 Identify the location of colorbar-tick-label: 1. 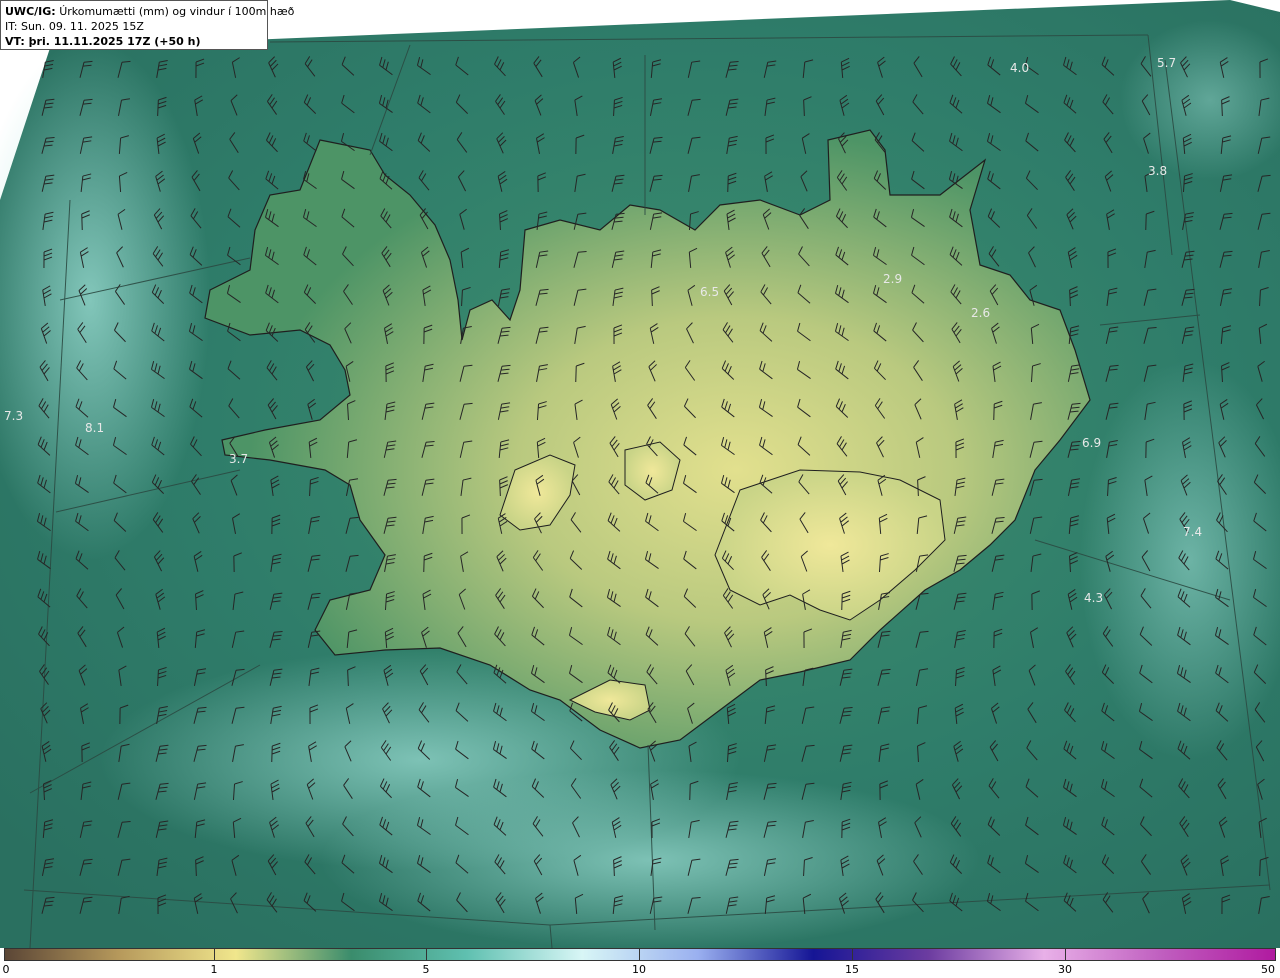
(214, 969).